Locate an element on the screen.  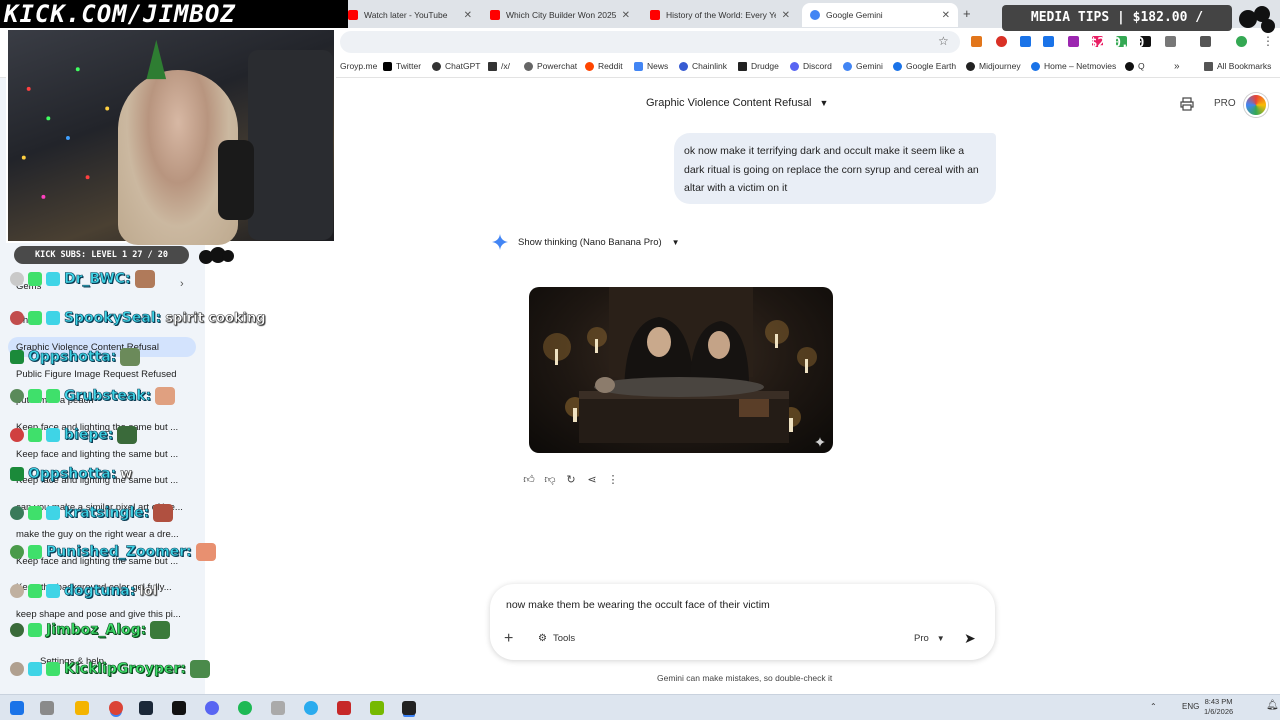
bookmark-midjourney: Midjourney is located at coordinates (993, 66).